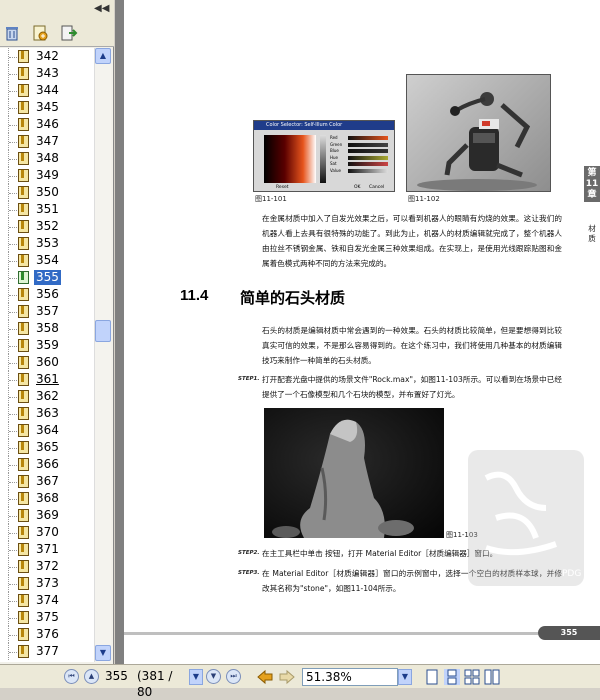  I want to click on bookmark-label: 368, so click(47, 498).